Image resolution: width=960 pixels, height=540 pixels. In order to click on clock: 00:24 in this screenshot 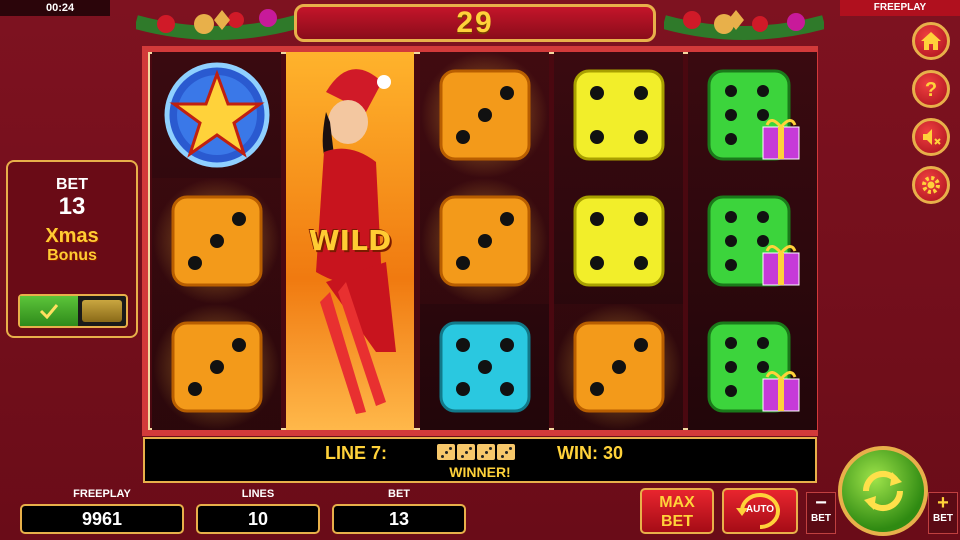, I will do `click(55, 8)`.